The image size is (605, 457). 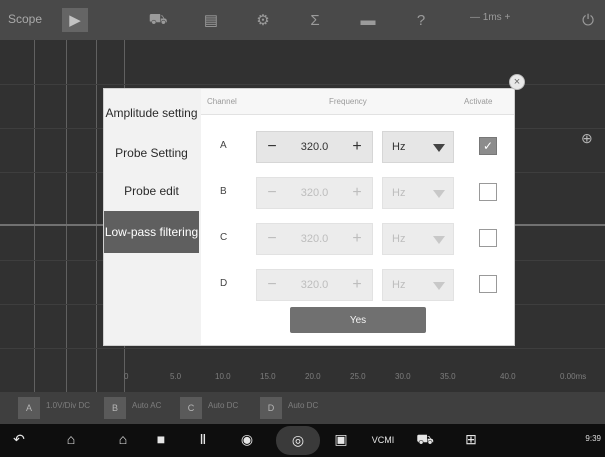 I want to click on channel-letter: D, so click(x=224, y=283).